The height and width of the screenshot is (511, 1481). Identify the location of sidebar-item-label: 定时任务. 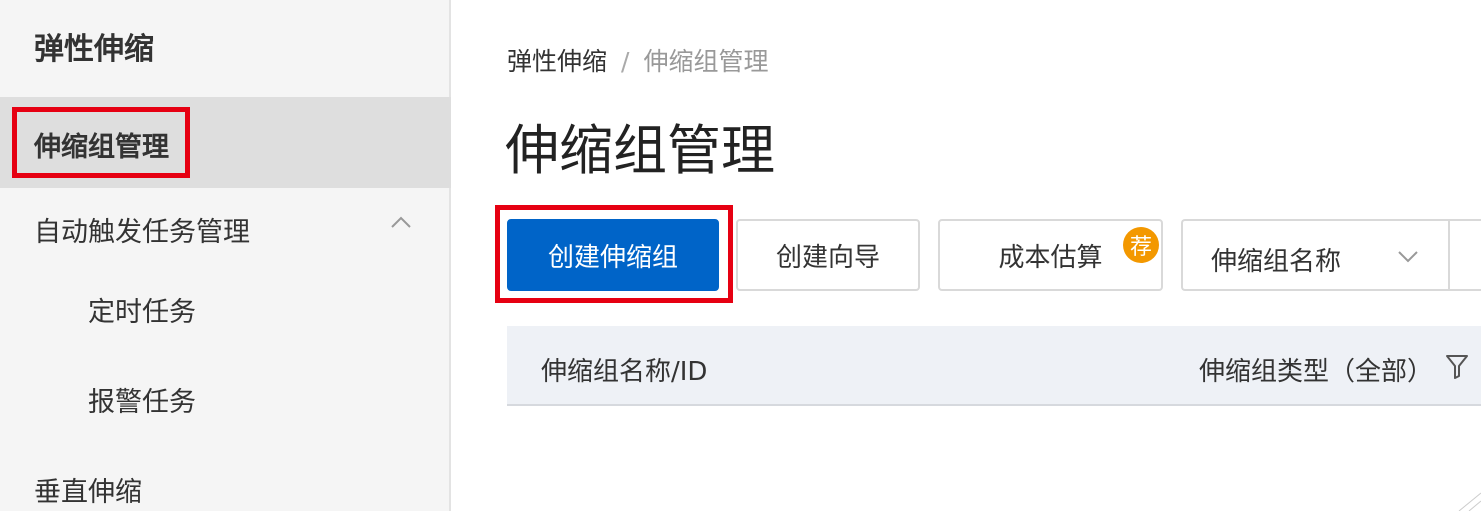
(142, 312).